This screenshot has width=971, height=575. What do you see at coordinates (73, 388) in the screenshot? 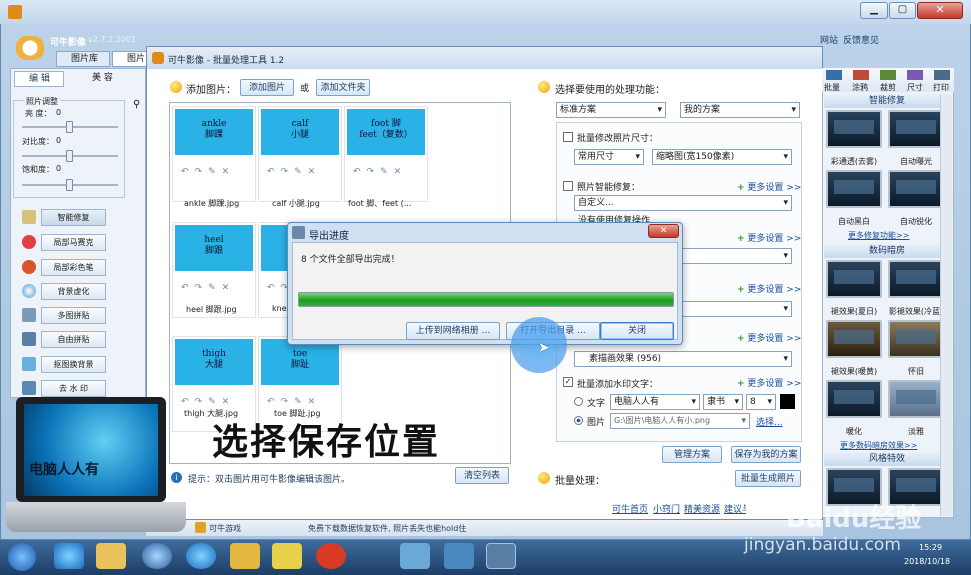
I see `remove-watermark-button: 去 水 印` at bounding box center [73, 388].